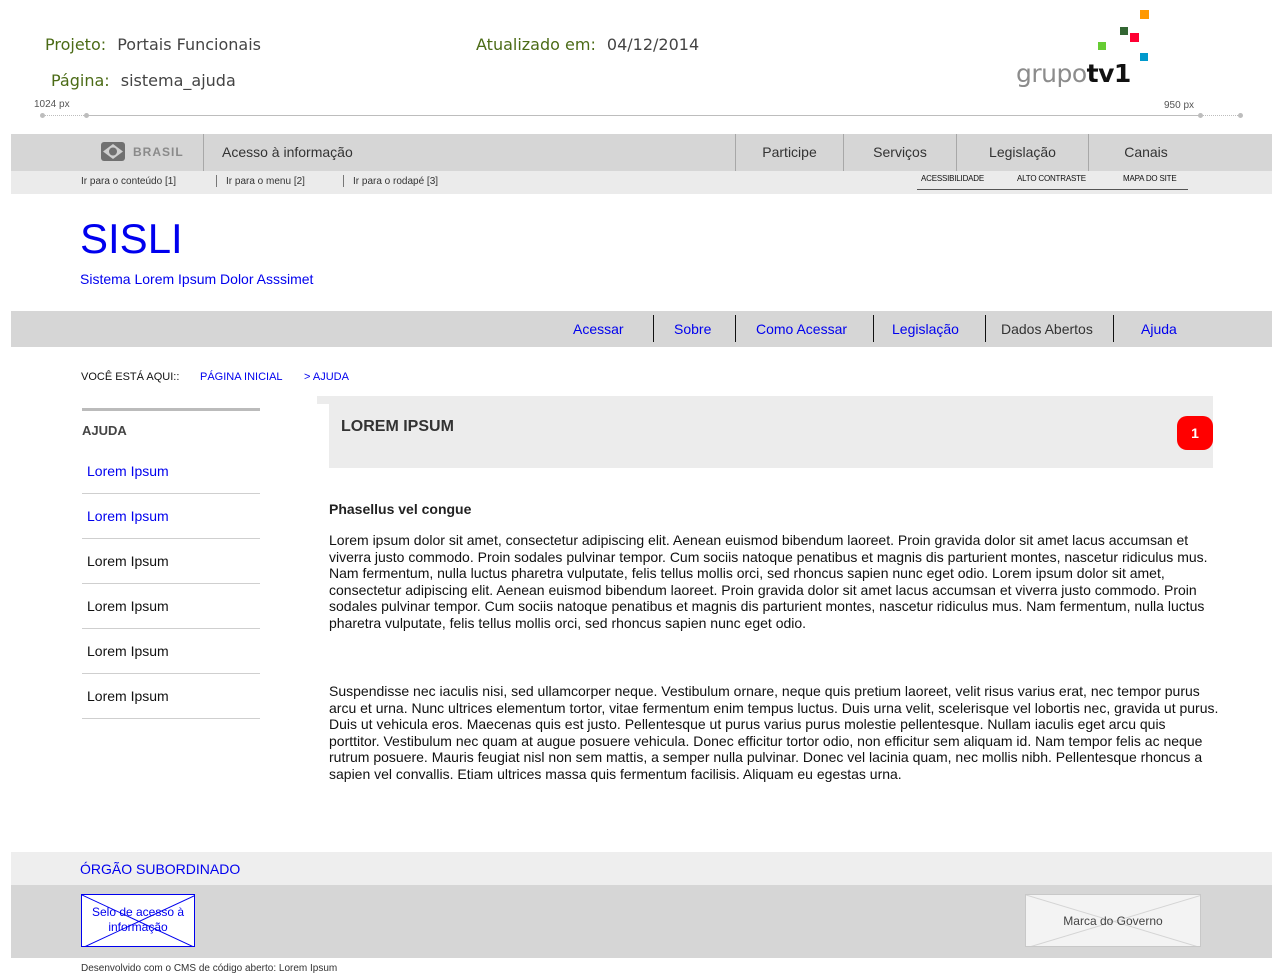 The image size is (1277, 976). I want to click on gov-mark-label: Marca do Governo, so click(1113, 921).